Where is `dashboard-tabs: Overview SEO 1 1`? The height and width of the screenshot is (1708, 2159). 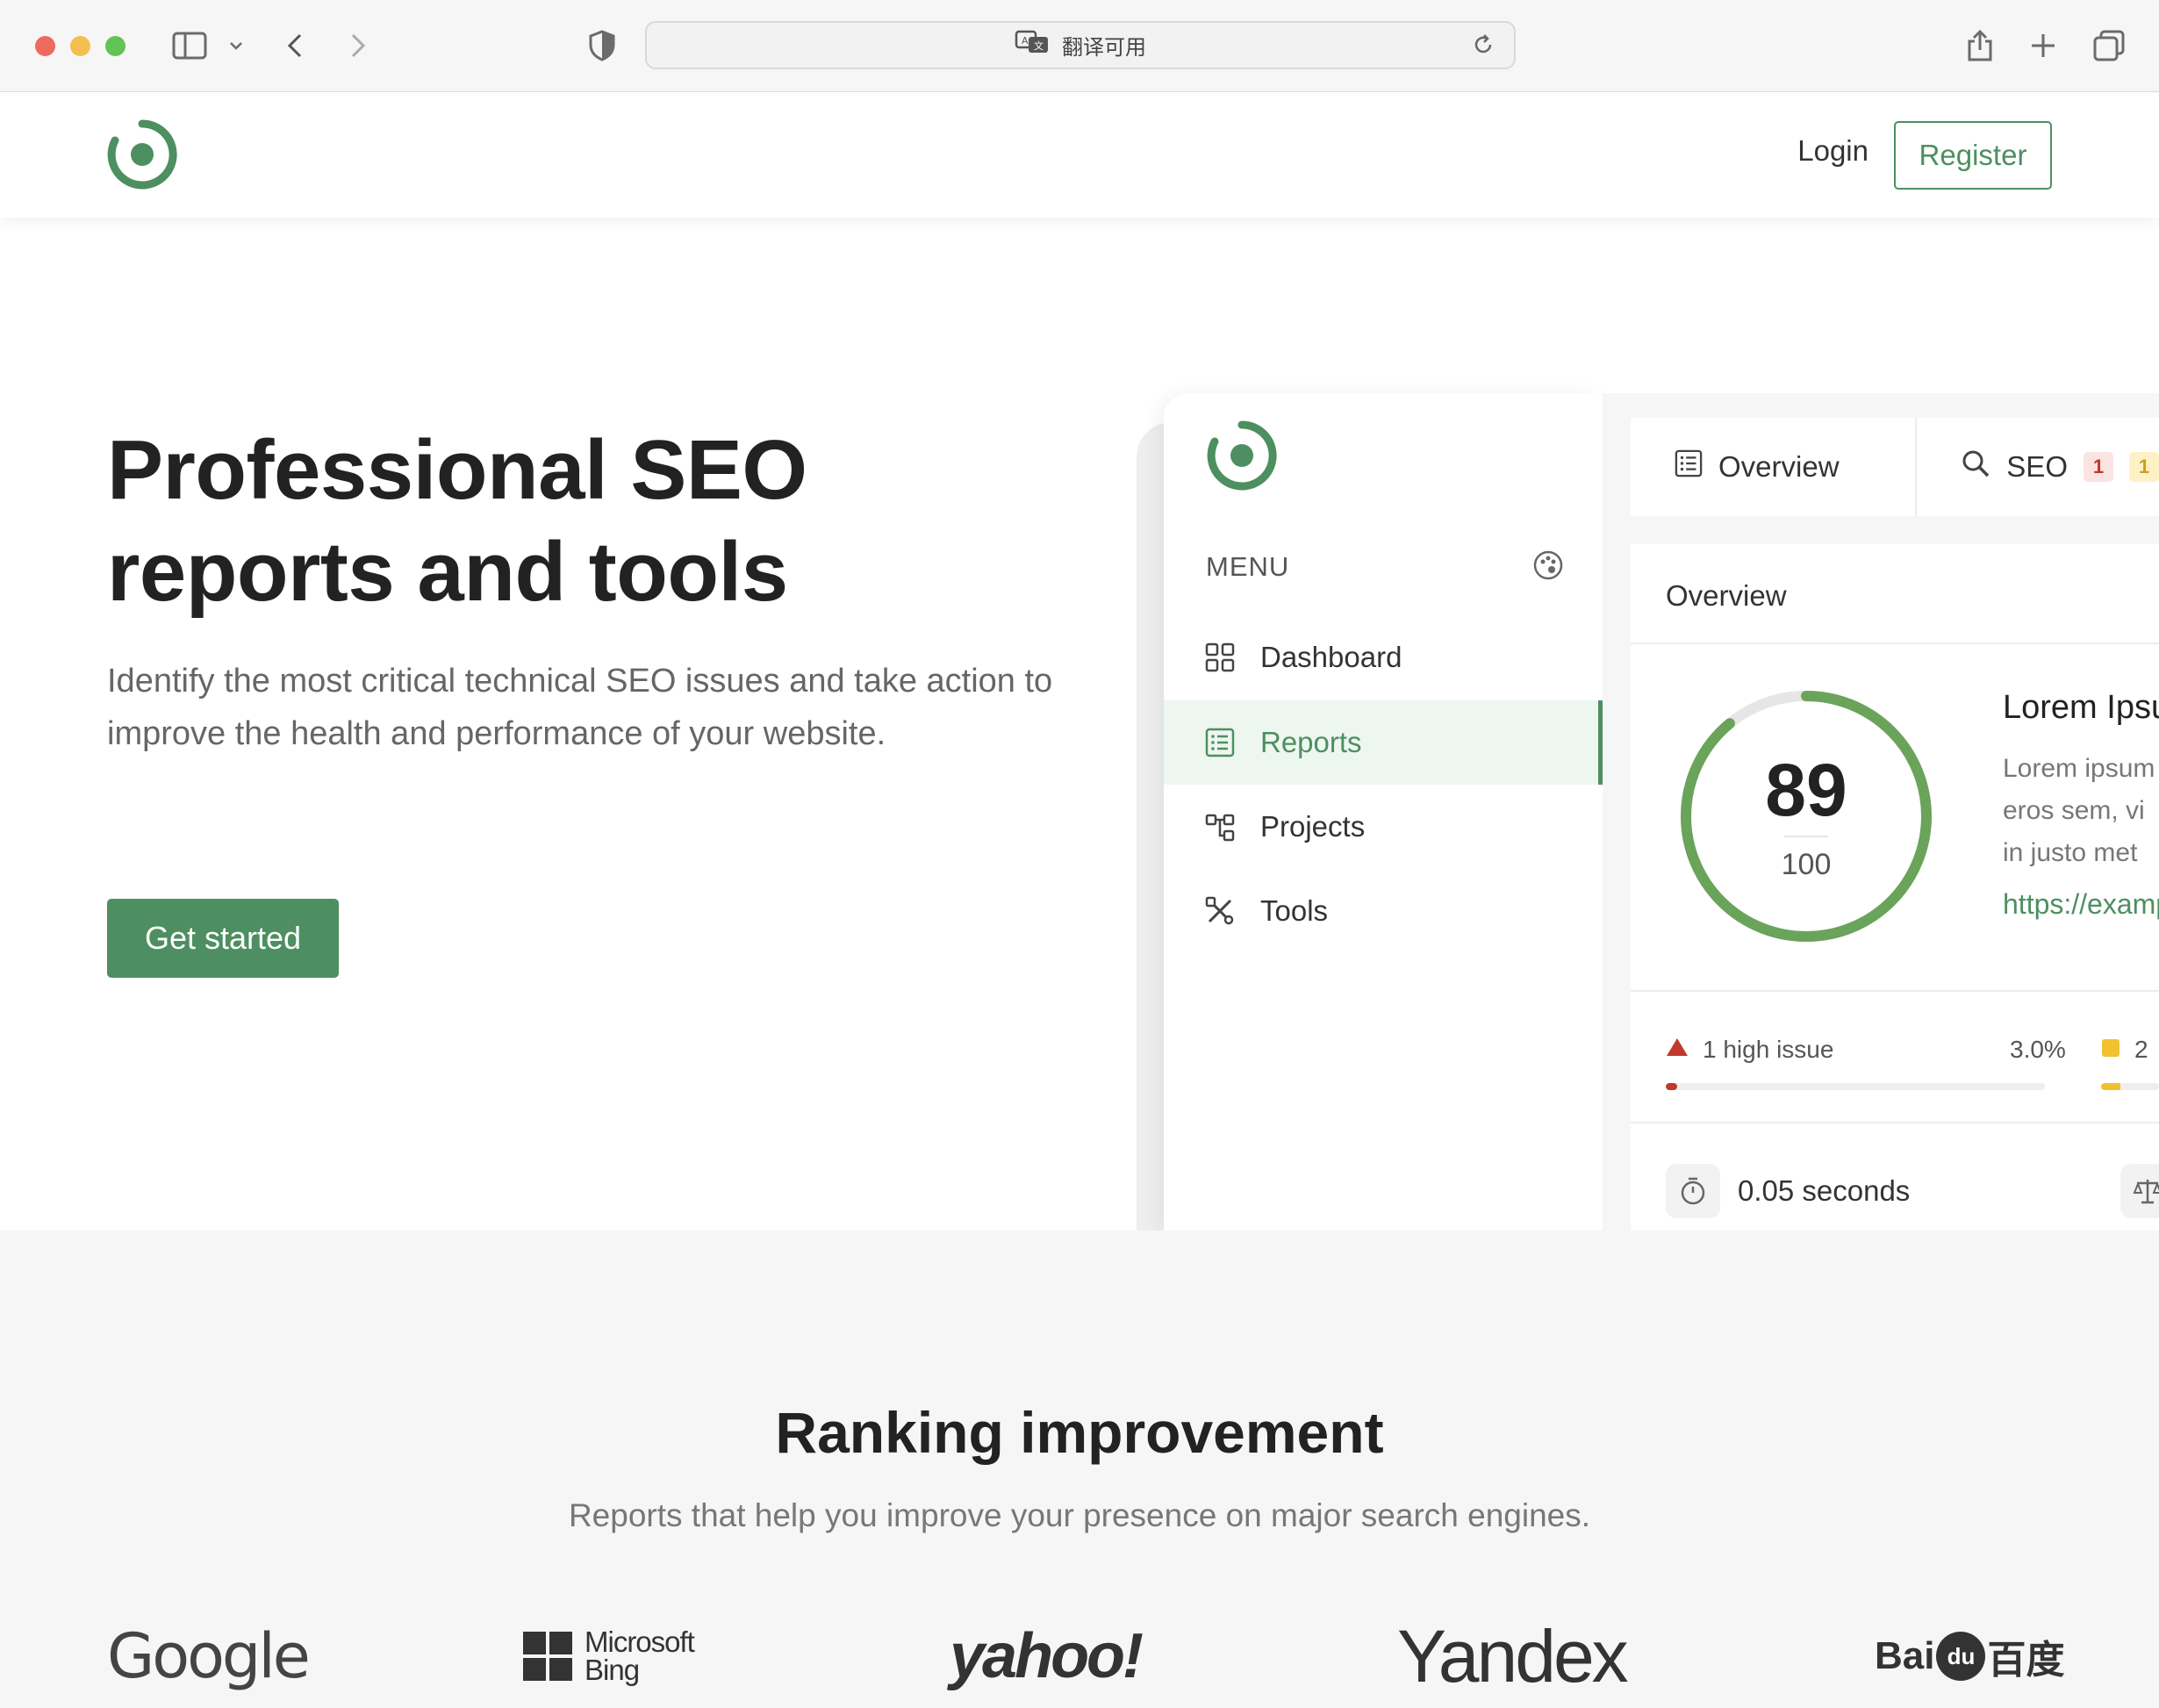 dashboard-tabs: Overview SEO 1 1 is located at coordinates (1895, 467).